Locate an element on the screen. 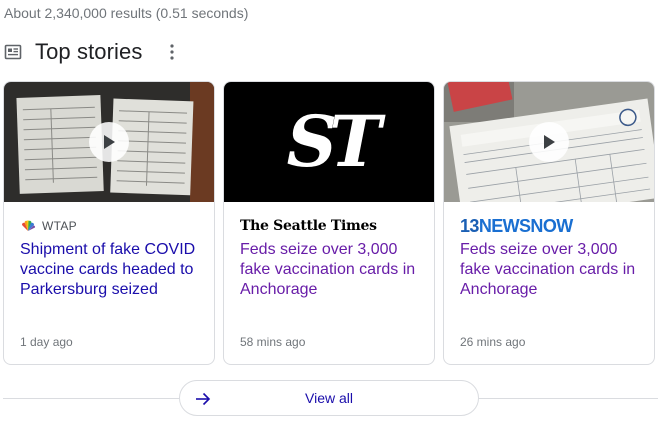 Image resolution: width=664 pixels, height=422 pixels. story-source: WTAP is located at coordinates (48, 226).